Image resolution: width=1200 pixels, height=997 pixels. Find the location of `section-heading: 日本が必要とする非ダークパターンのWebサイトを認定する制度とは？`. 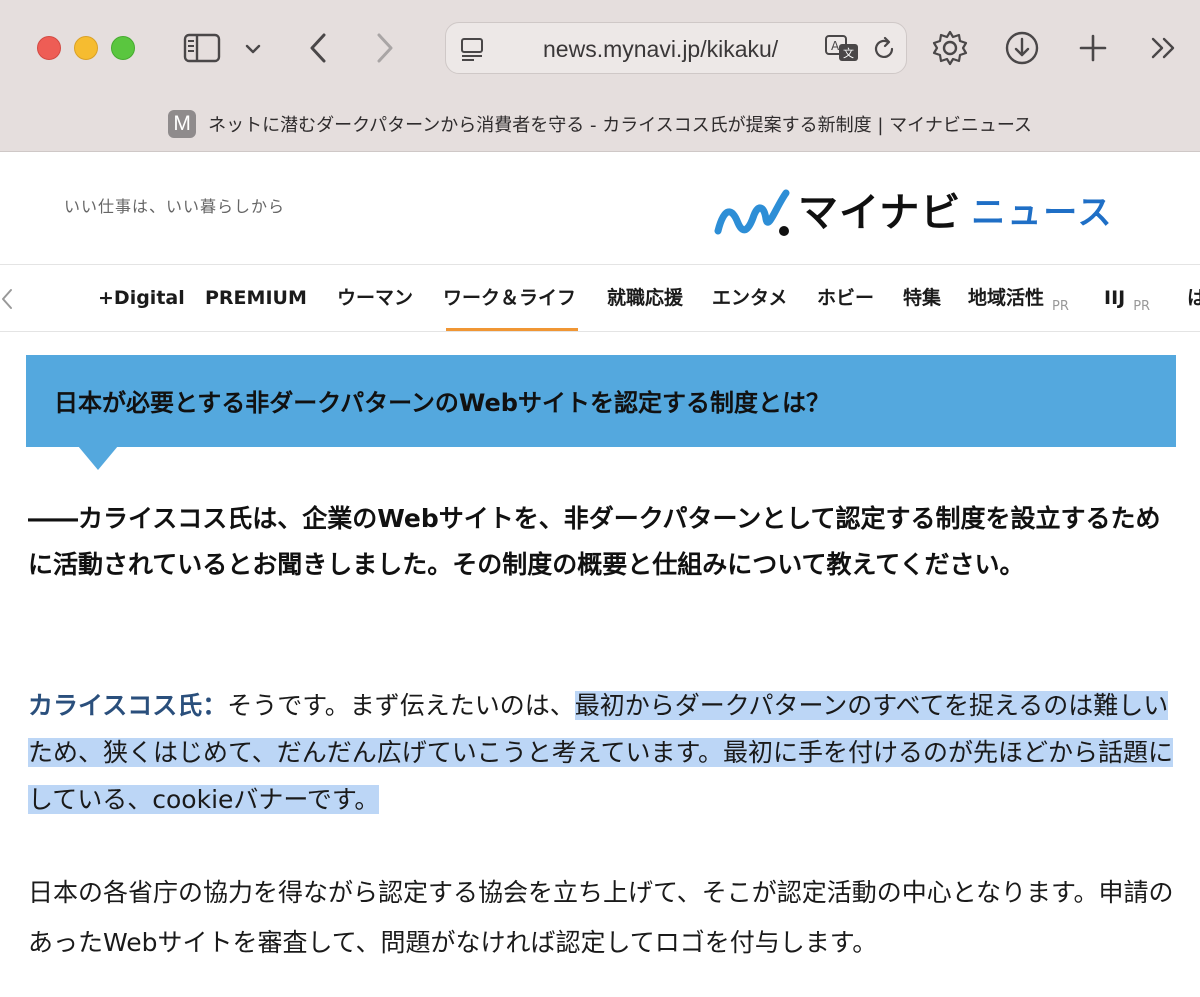

section-heading: 日本が必要とする非ダークパターンのWebサイトを認定する制度とは？ is located at coordinates (601, 401).